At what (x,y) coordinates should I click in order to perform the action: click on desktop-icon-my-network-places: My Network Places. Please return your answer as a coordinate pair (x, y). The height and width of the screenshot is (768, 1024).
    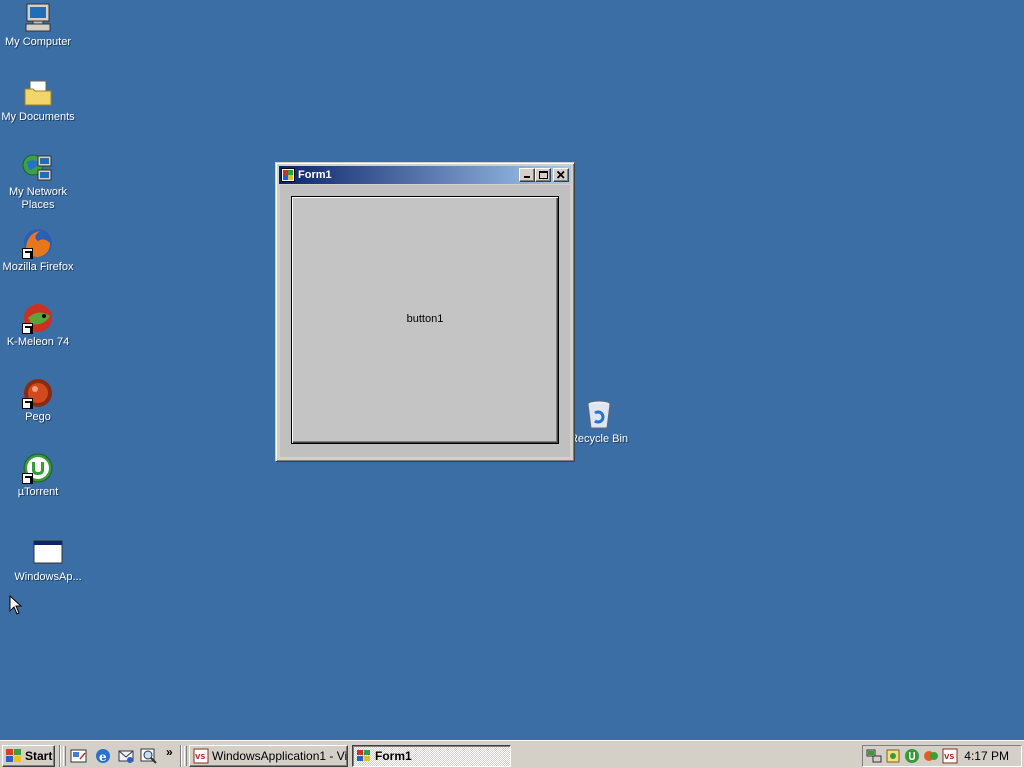
    Looking at the image, I should click on (38, 182).